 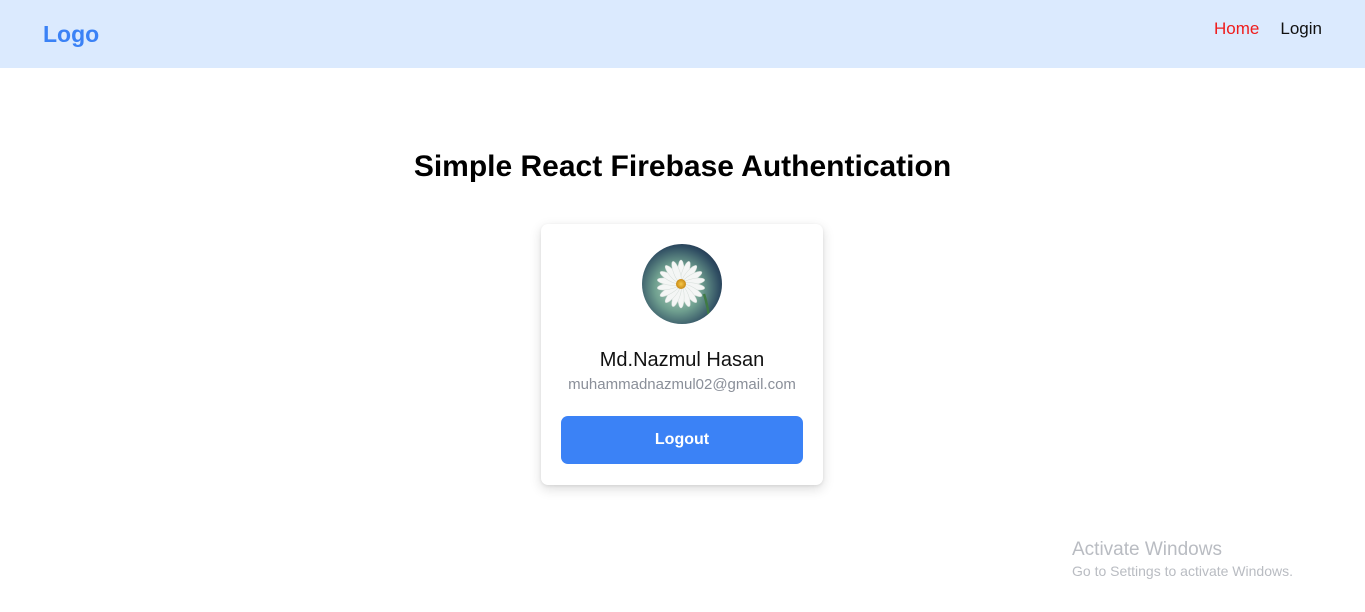 What do you see at coordinates (1301, 29) in the screenshot?
I see `nav-link-login: Login` at bounding box center [1301, 29].